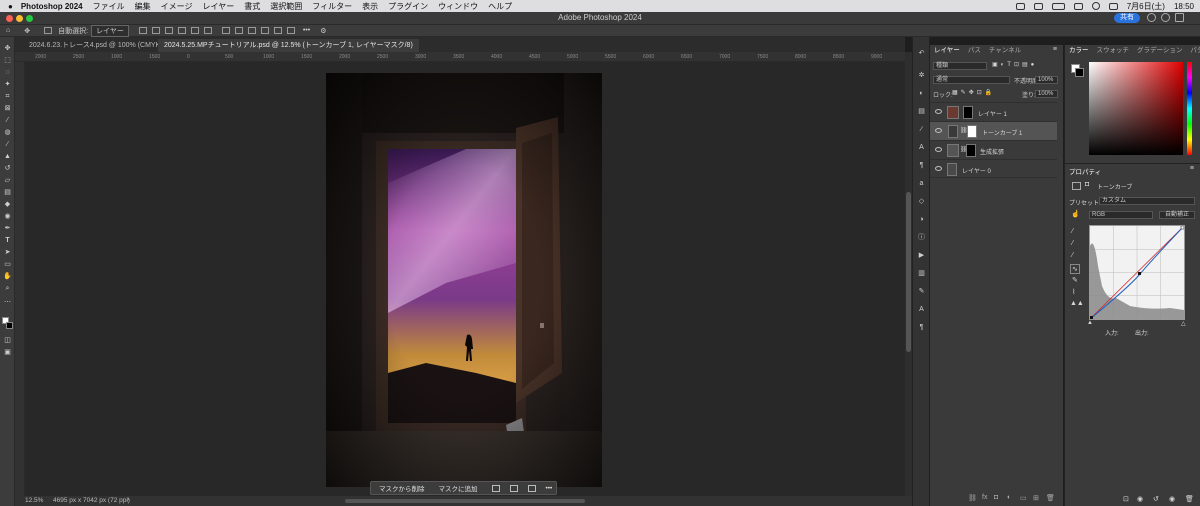  Describe the element at coordinates (7, 353) in the screenshot. I see `screen-mode-icon: ▣` at that location.